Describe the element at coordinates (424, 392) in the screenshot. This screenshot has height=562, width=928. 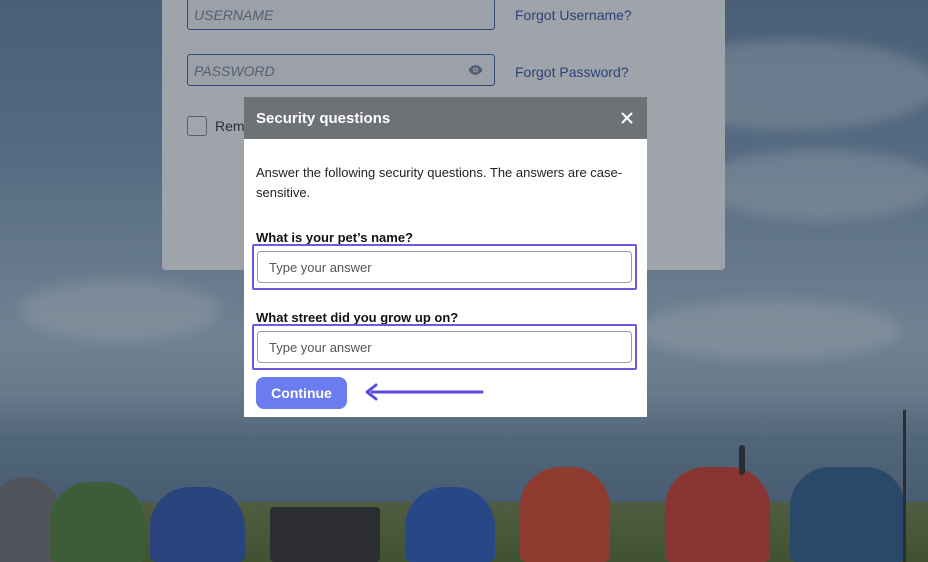
I see `arrow-left-icon` at that location.